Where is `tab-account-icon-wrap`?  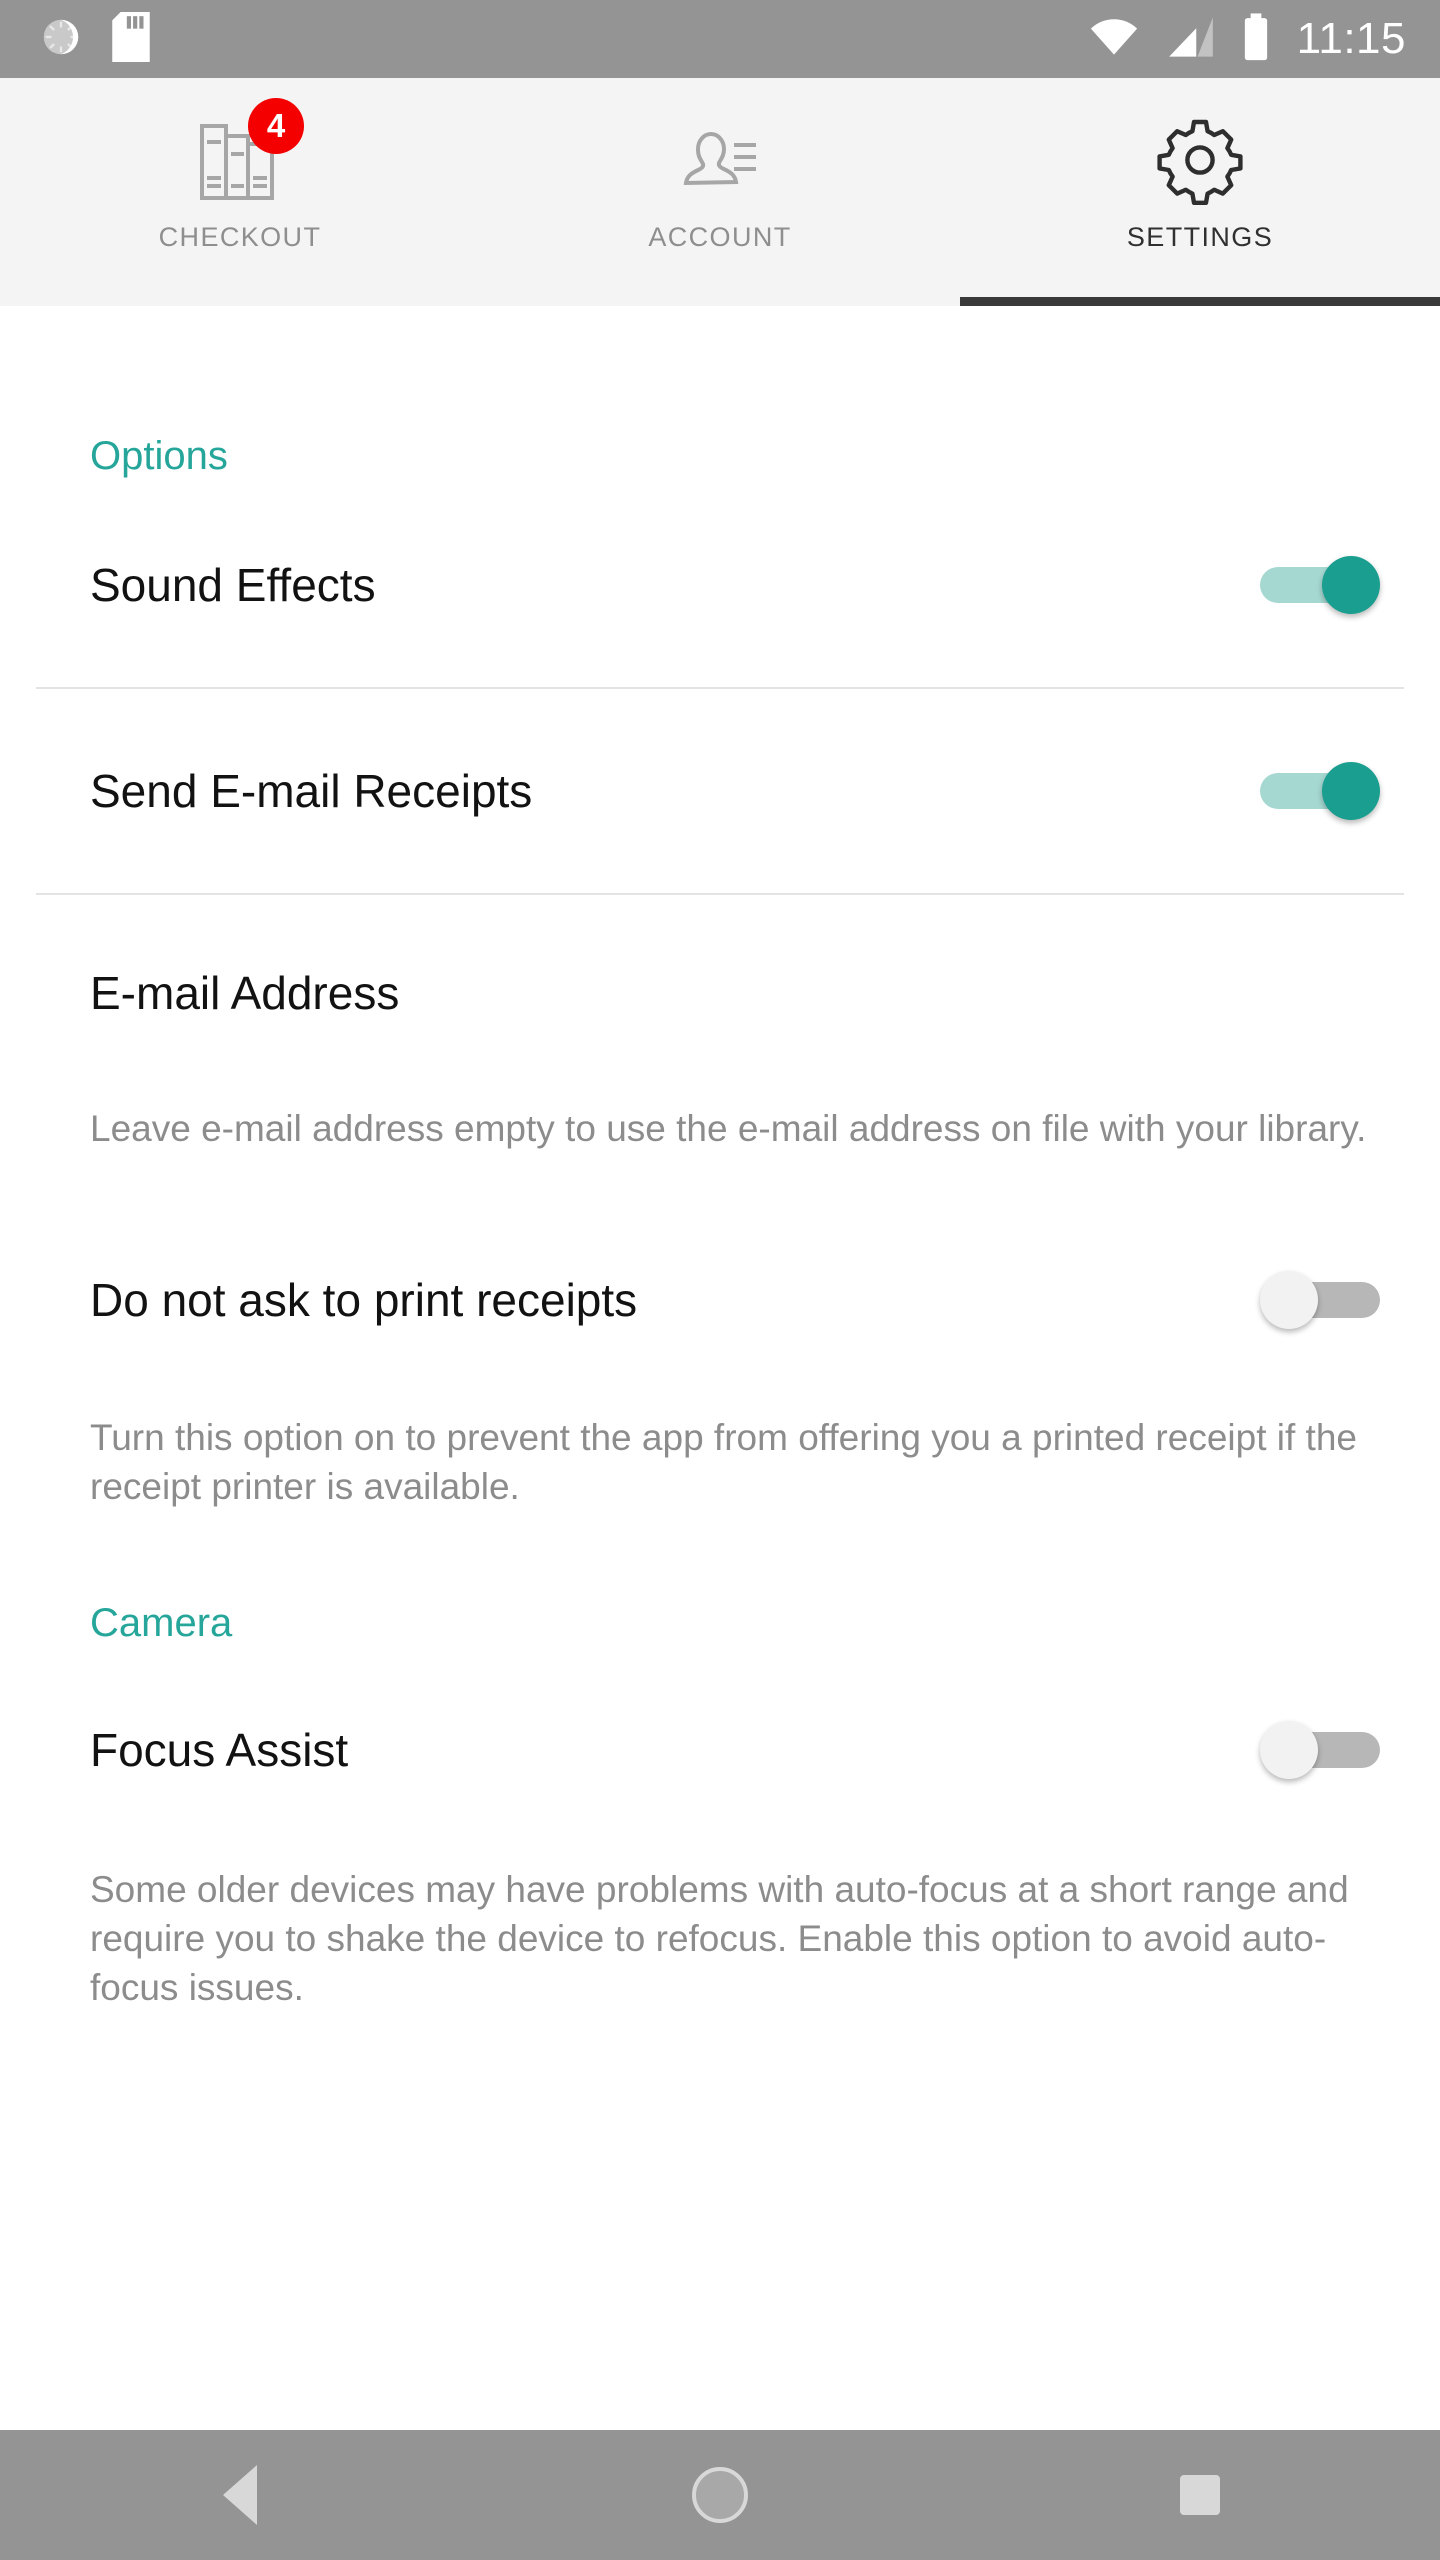
tab-account-icon-wrap is located at coordinates (720, 162).